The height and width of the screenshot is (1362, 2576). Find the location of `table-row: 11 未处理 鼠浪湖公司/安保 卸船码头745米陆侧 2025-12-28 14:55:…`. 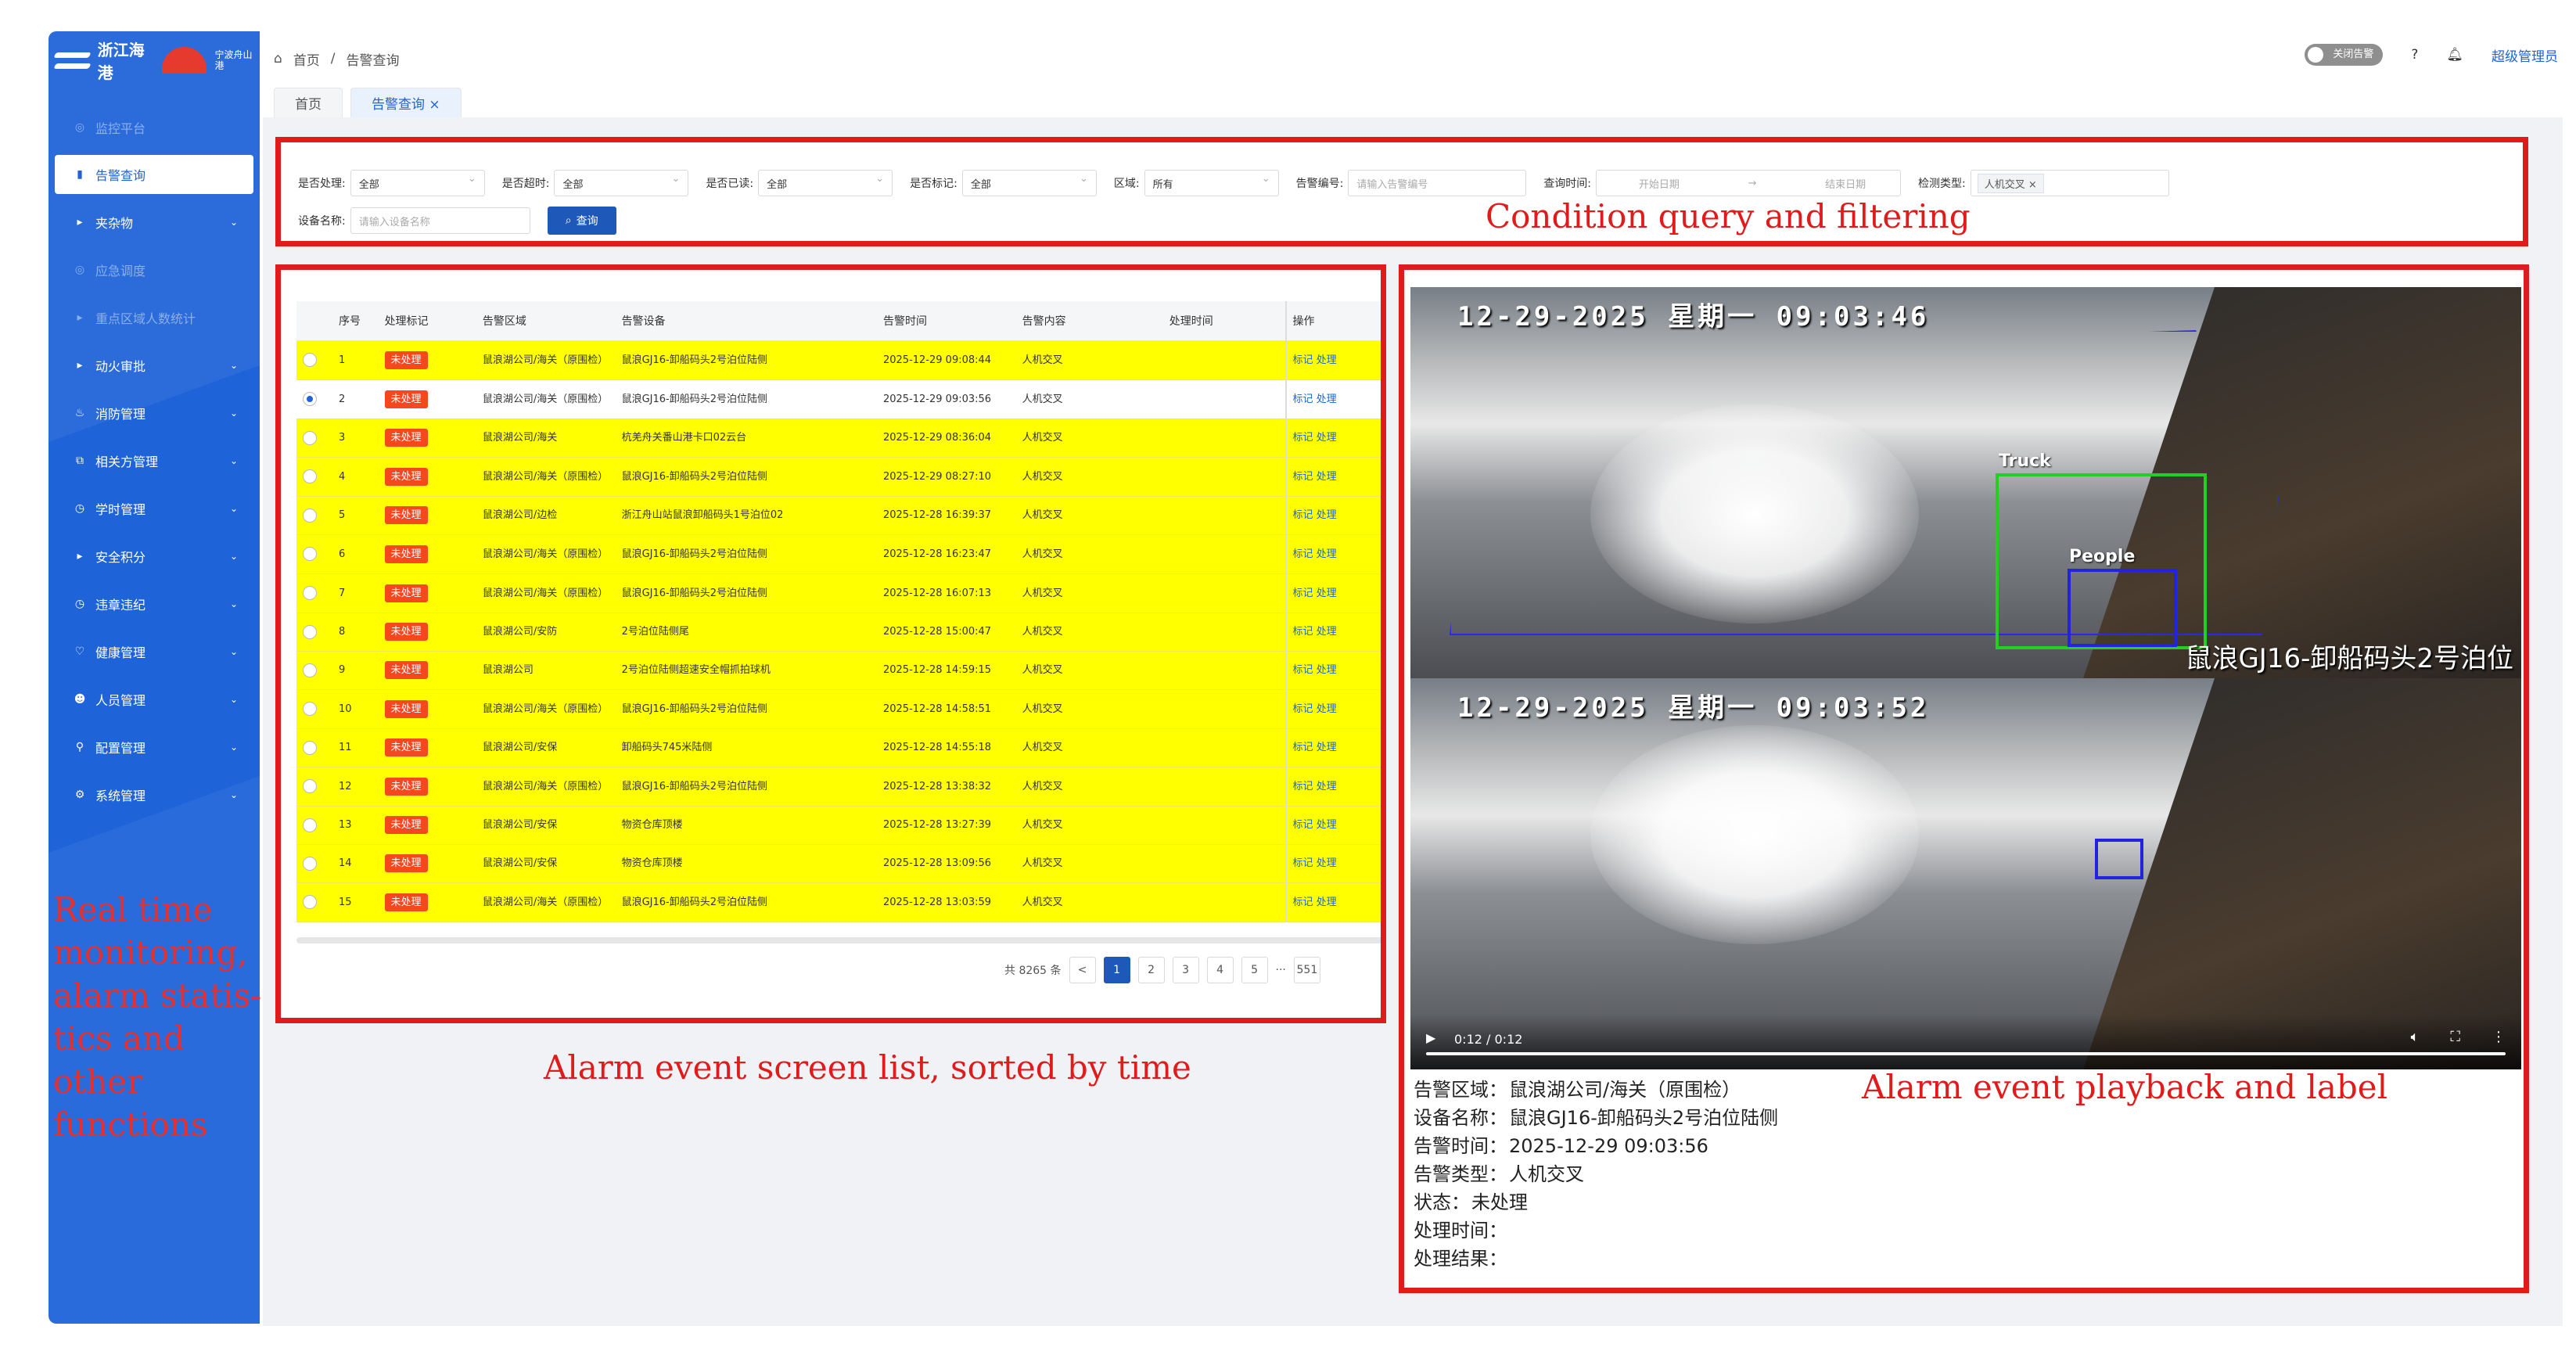

table-row: 11 未处理 鼠浪湖公司/安保 卸船码头745米陆侧 2025-12-28 14:55:… is located at coordinates (838, 747).